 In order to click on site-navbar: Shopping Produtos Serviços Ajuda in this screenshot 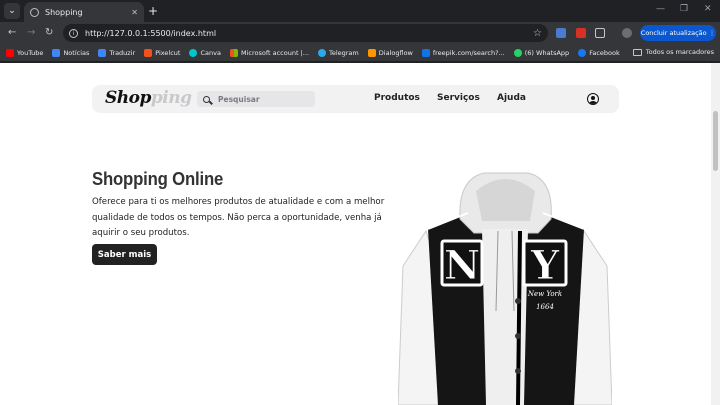, I will do `click(355, 99)`.